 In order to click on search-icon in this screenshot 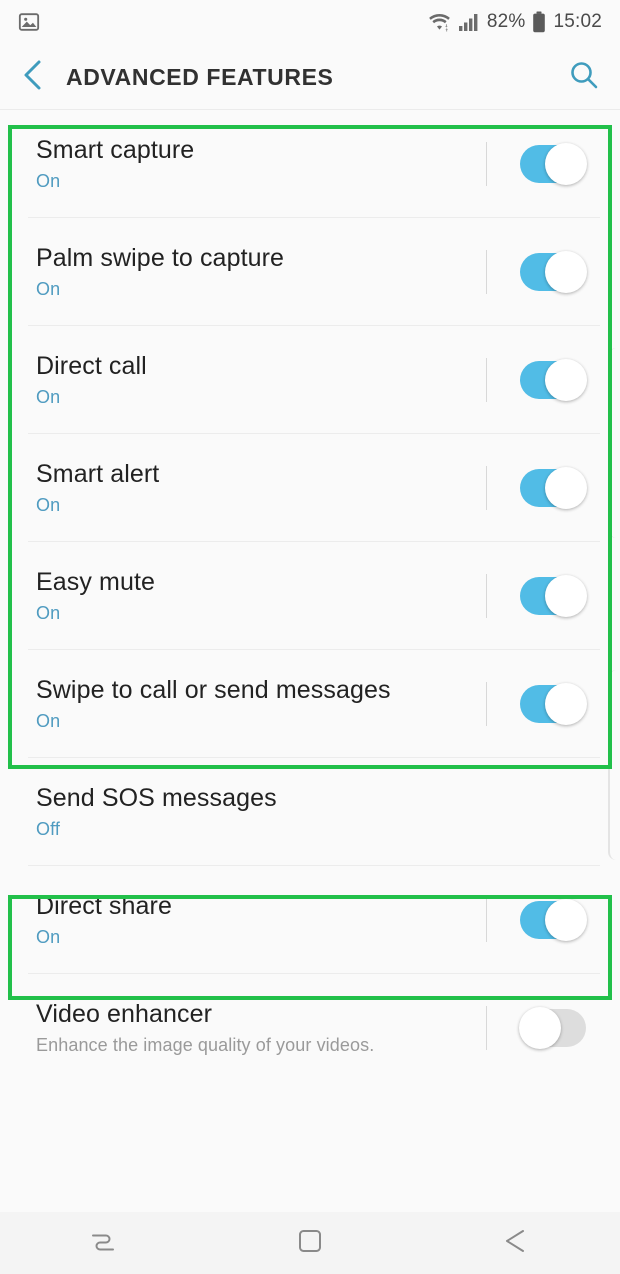, I will do `click(584, 77)`.